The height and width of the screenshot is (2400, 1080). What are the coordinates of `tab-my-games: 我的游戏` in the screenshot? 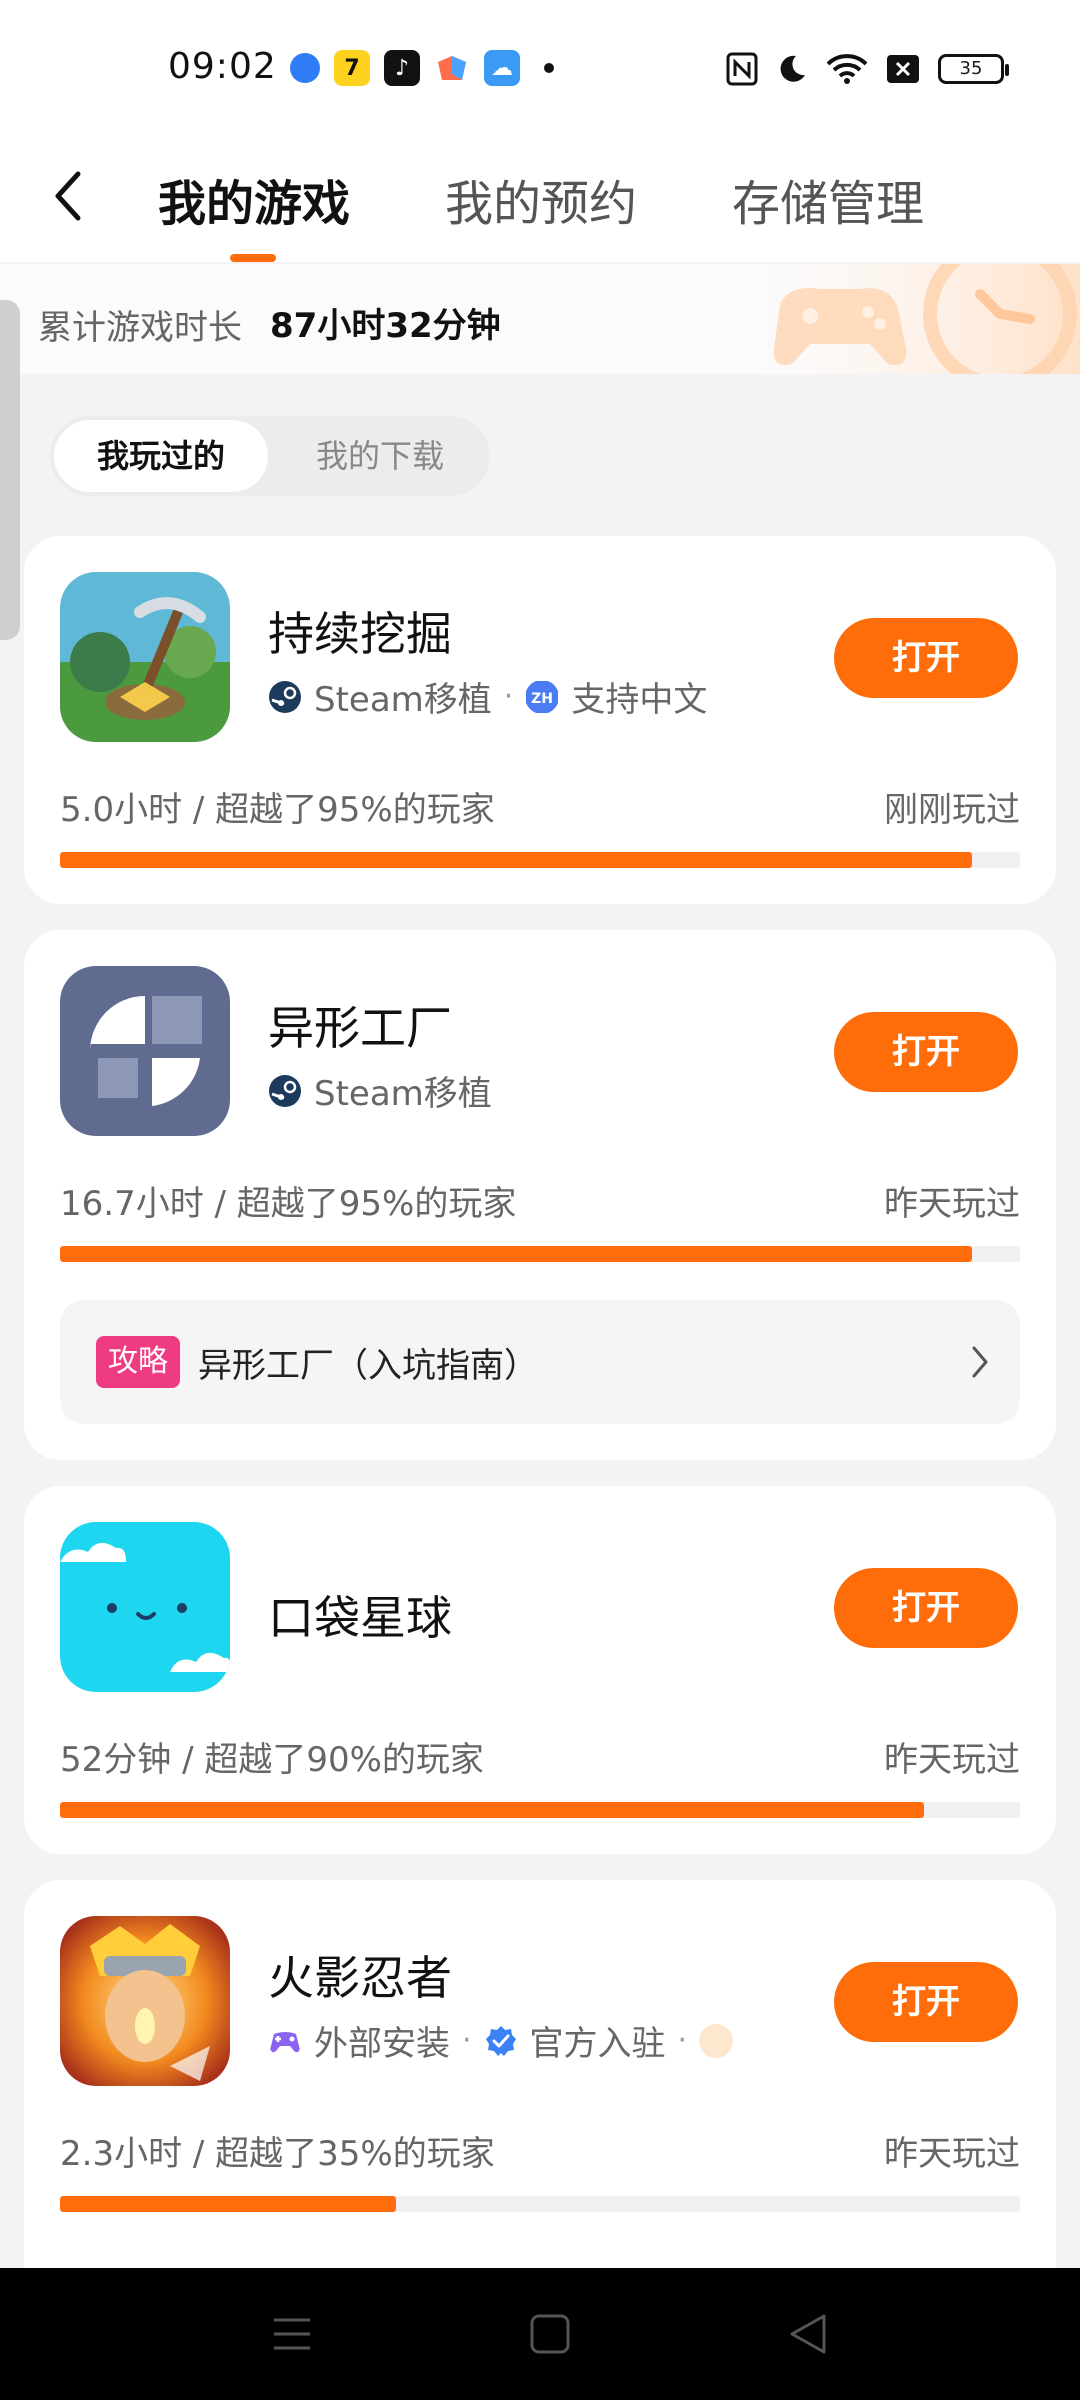 It's located at (254, 199).